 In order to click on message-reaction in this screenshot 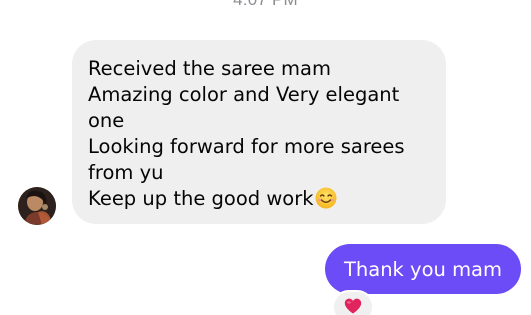, I will do `click(353, 302)`.